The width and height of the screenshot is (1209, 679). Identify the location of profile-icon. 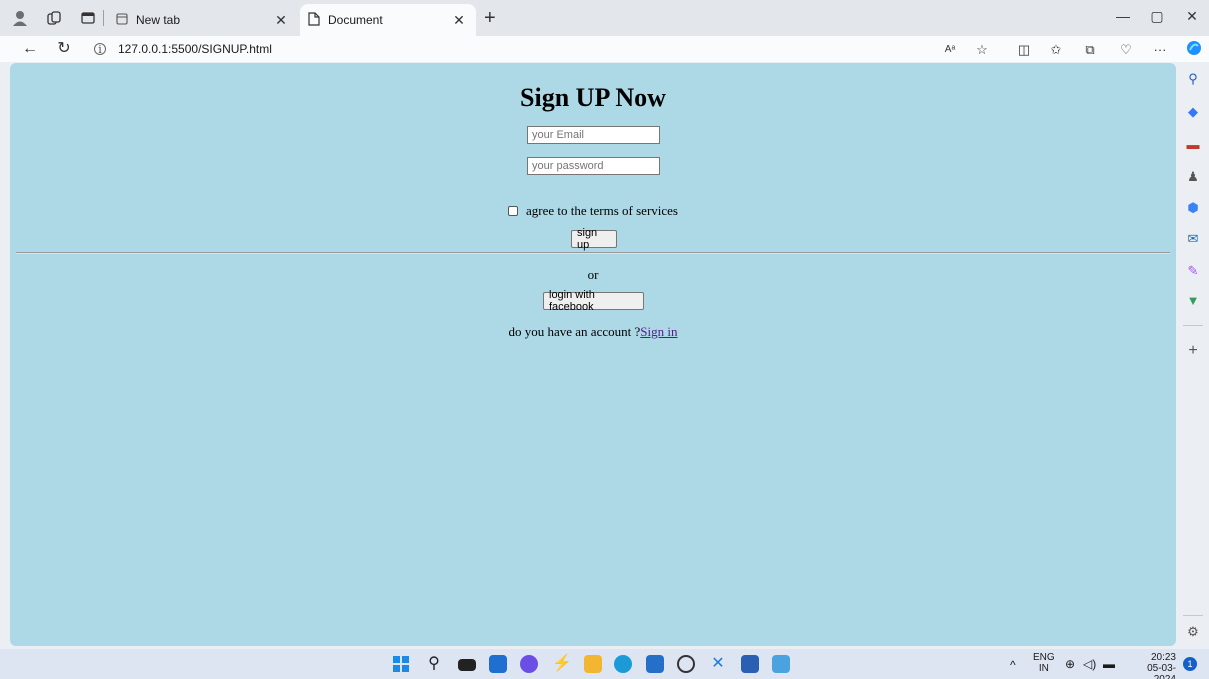
(20, 18).